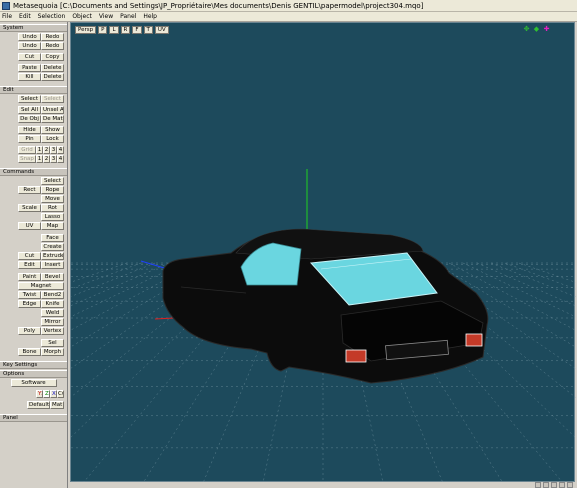  What do you see at coordinates (52, 238) in the screenshot?
I see `face-tool-button: Face` at bounding box center [52, 238].